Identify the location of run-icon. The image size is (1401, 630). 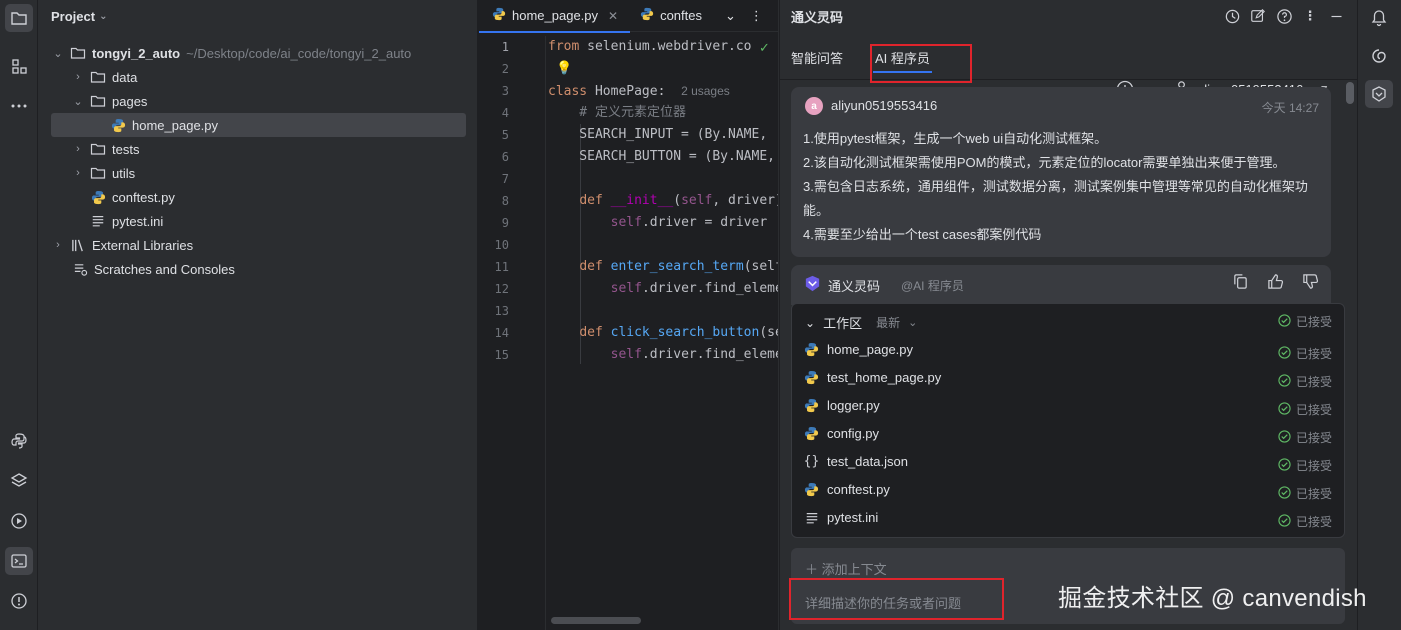
(19, 521).